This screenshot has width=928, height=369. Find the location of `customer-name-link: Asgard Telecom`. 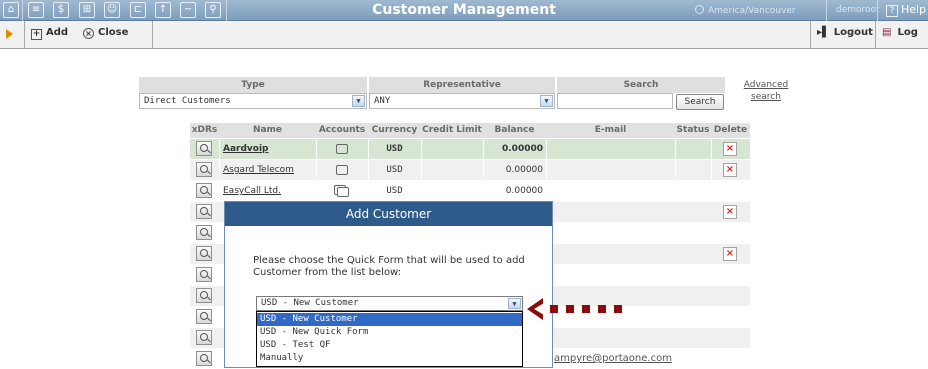

customer-name-link: Asgard Telecom is located at coordinates (258, 170).